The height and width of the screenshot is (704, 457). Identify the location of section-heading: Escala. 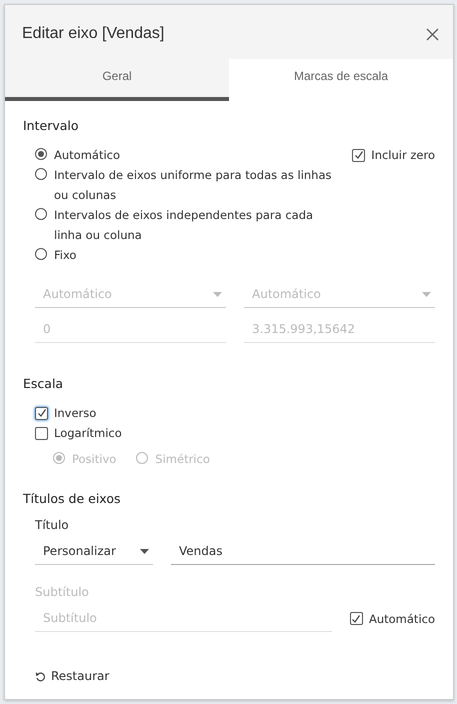
(43, 383).